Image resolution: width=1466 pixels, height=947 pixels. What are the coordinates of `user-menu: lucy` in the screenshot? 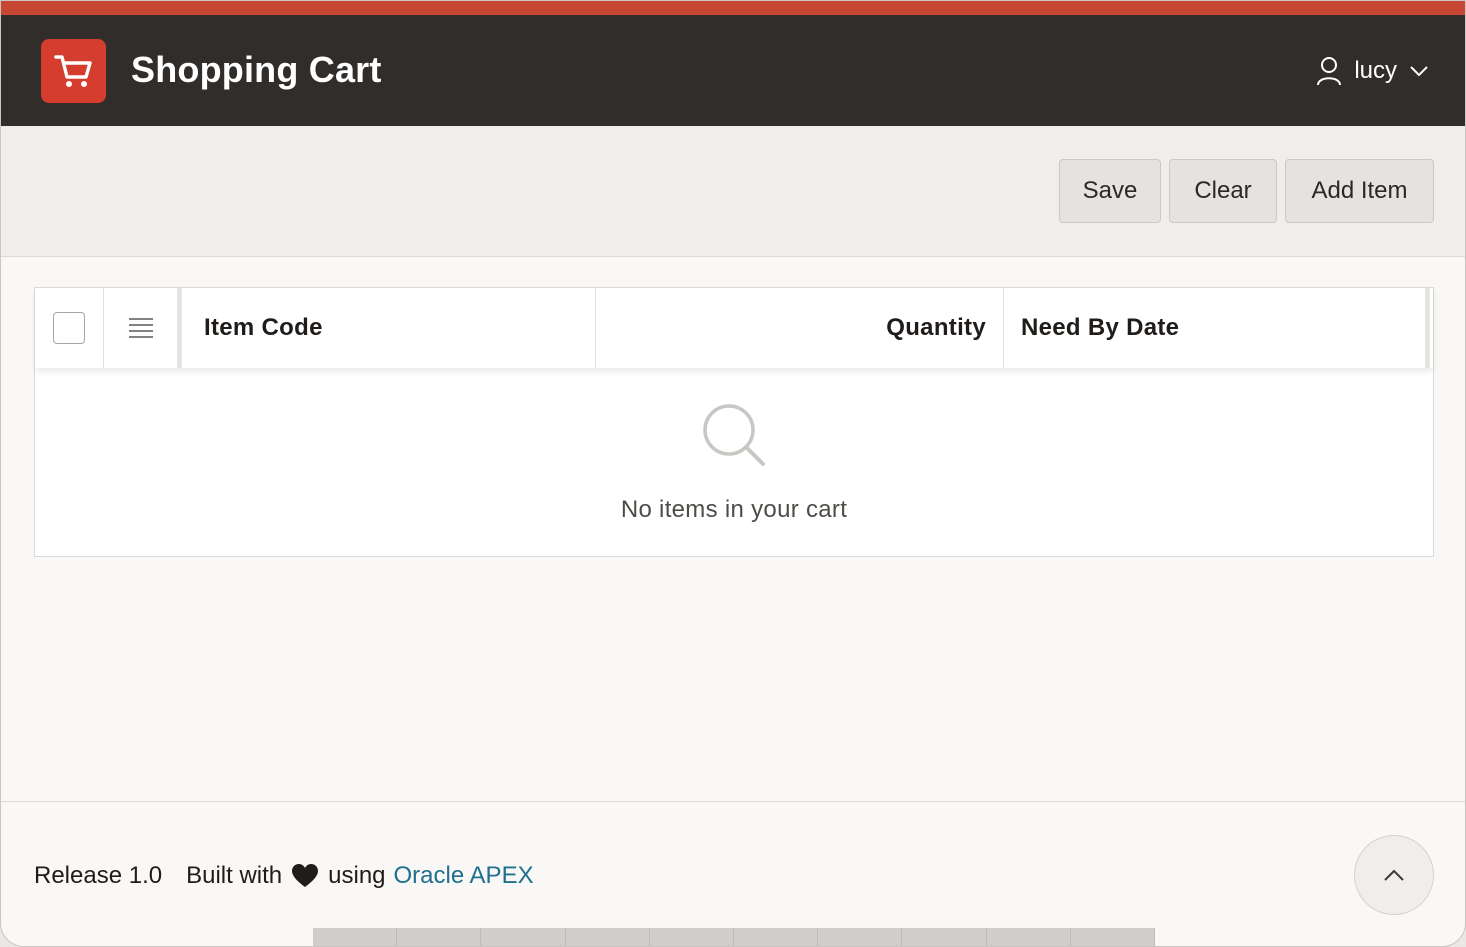 It's located at (1372, 71).